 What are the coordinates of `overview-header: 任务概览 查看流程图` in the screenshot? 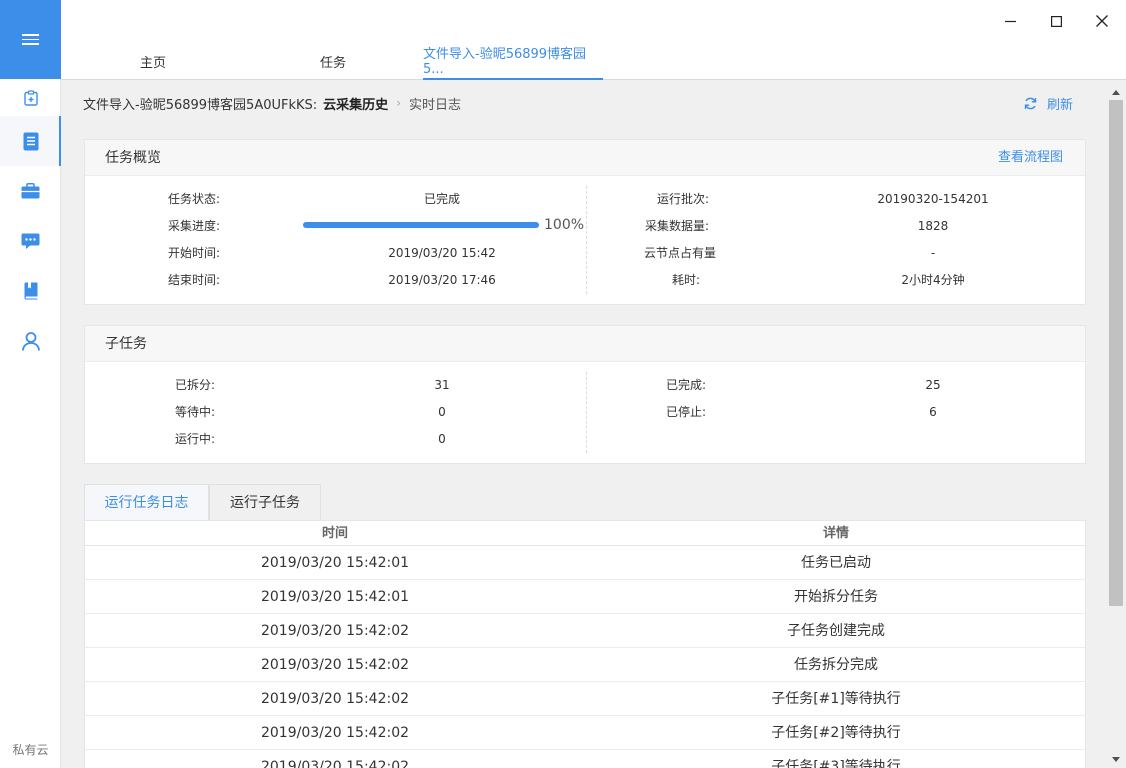 It's located at (585, 158).